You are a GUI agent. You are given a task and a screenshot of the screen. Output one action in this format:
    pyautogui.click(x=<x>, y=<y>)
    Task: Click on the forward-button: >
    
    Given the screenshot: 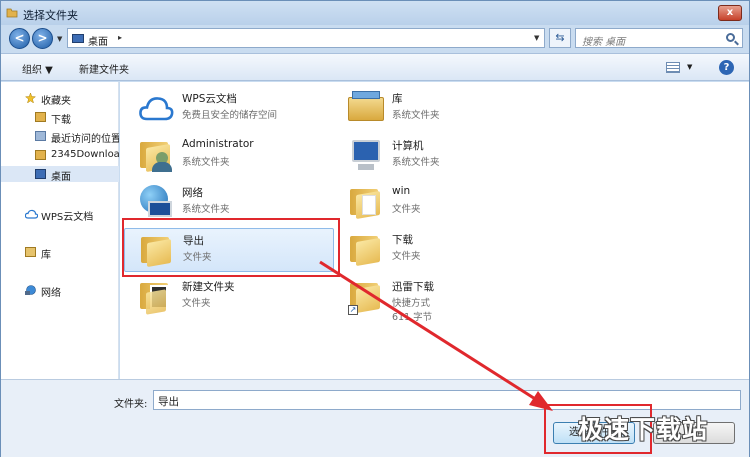 What is the action you would take?
    pyautogui.click(x=42, y=38)
    